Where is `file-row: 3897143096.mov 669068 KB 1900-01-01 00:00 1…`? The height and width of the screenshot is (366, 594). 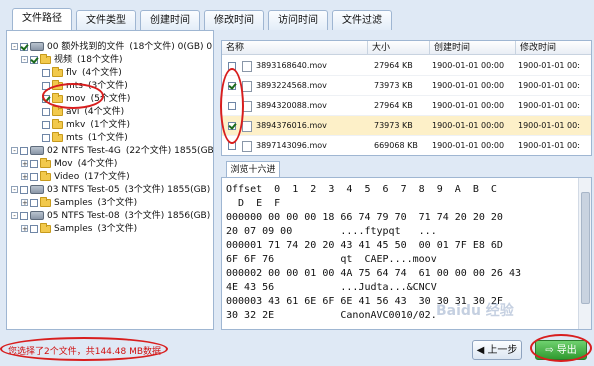 file-row: 3897143096.mov 669068 KB 1900-01-01 00:00 1… is located at coordinates (406, 145).